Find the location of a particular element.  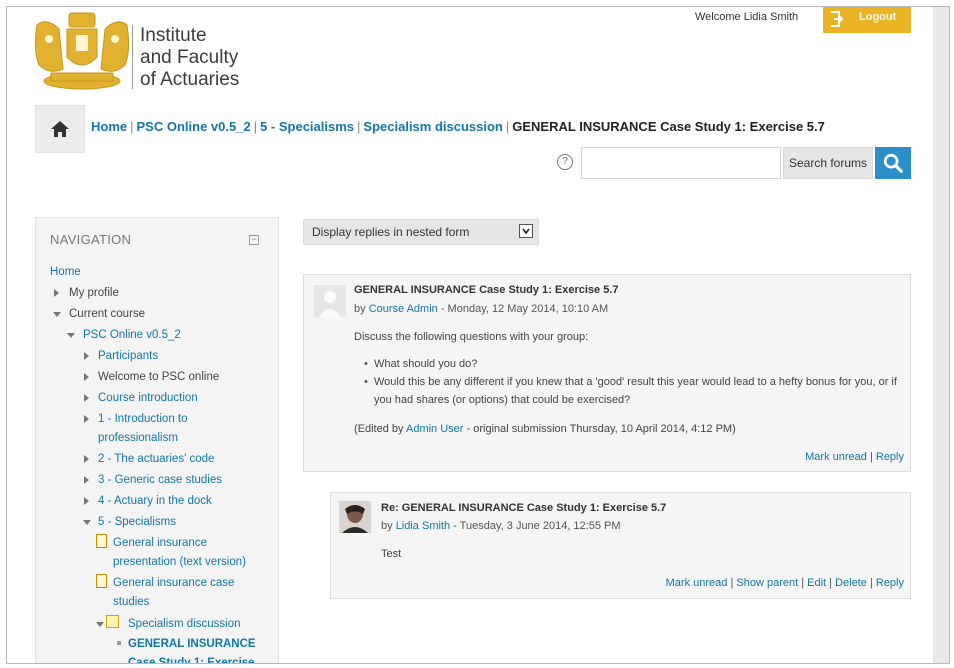

nav-item-participants: Participants is located at coordinates (128, 356).